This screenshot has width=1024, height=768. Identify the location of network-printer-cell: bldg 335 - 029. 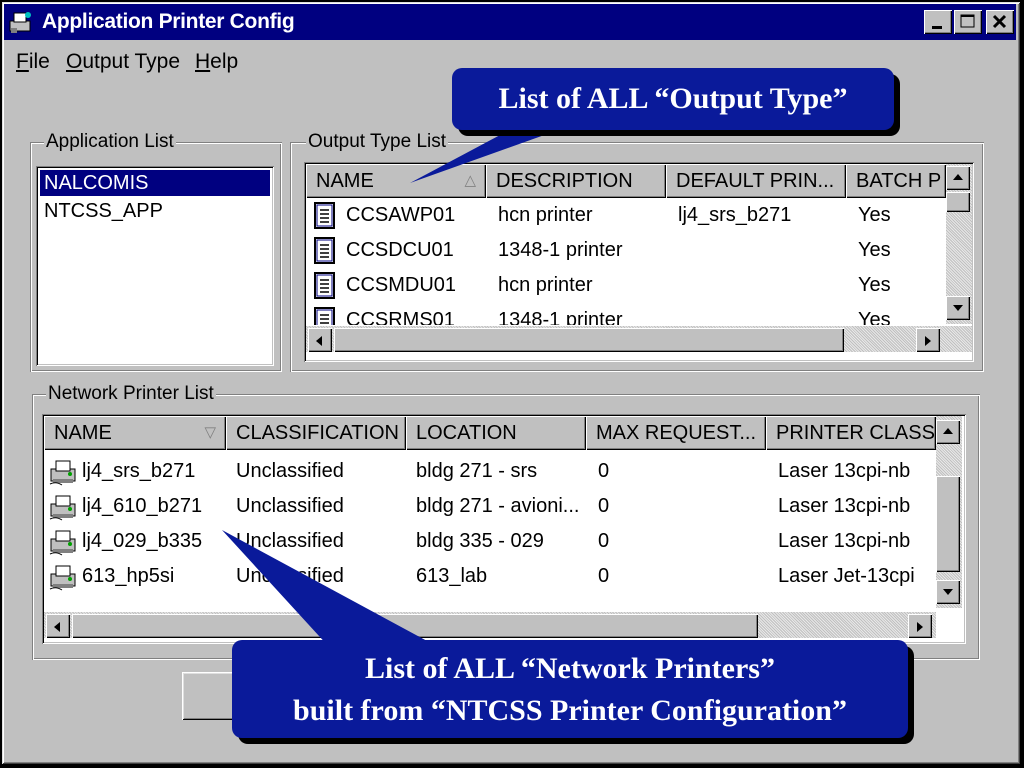
(480, 541).